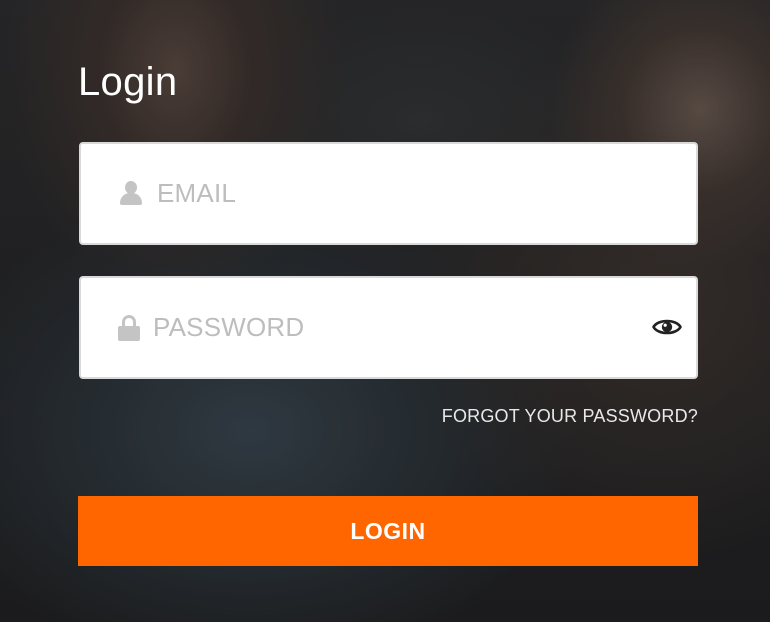 This screenshot has width=770, height=622. I want to click on password-field, so click(388, 327).